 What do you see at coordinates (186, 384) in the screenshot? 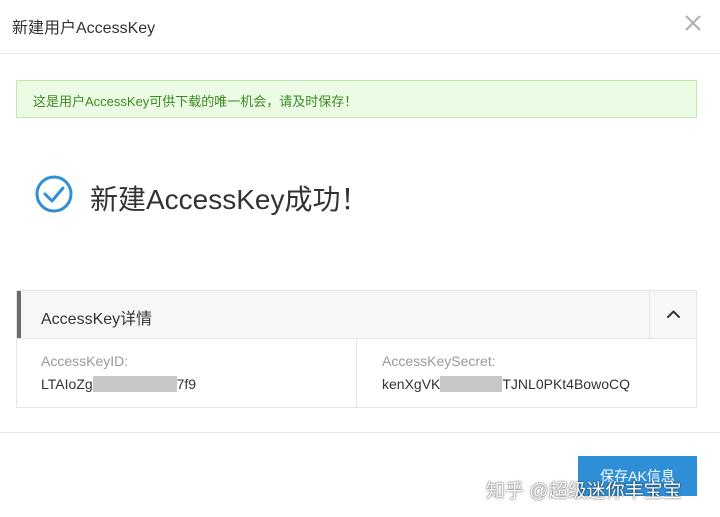
I see `accesskey-id-value-end: 7f9` at bounding box center [186, 384].